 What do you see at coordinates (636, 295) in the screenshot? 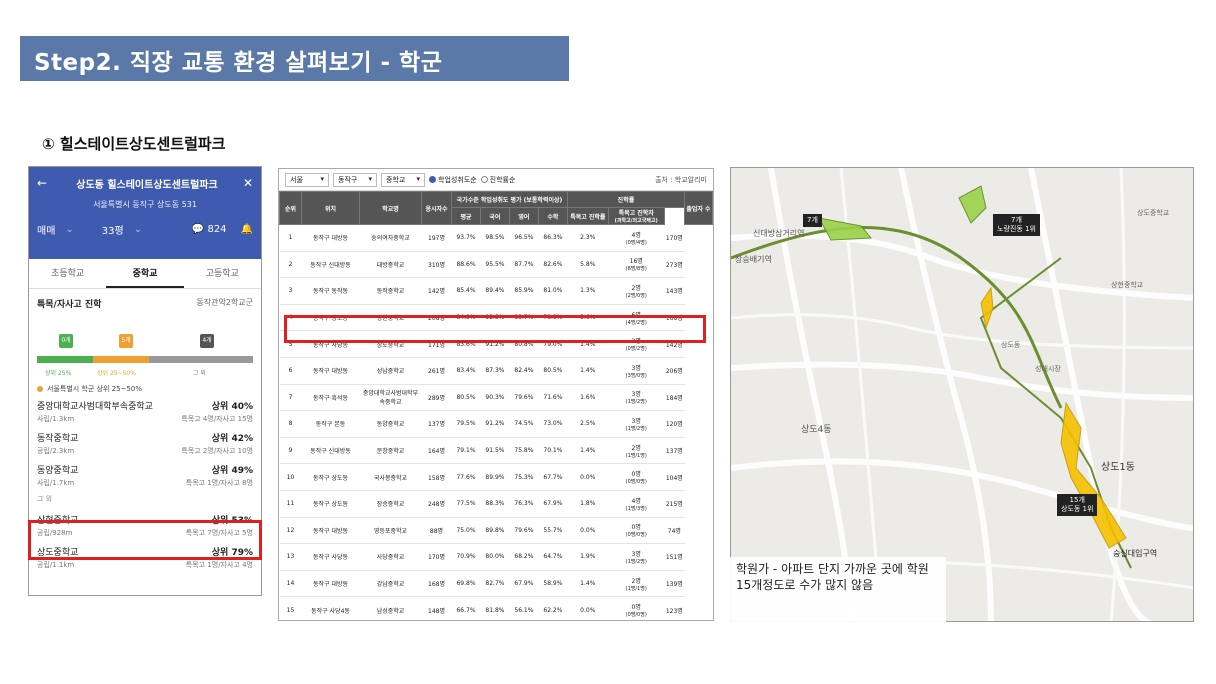
I see `special-breakdown: (2명/0명)` at bounding box center [636, 295].